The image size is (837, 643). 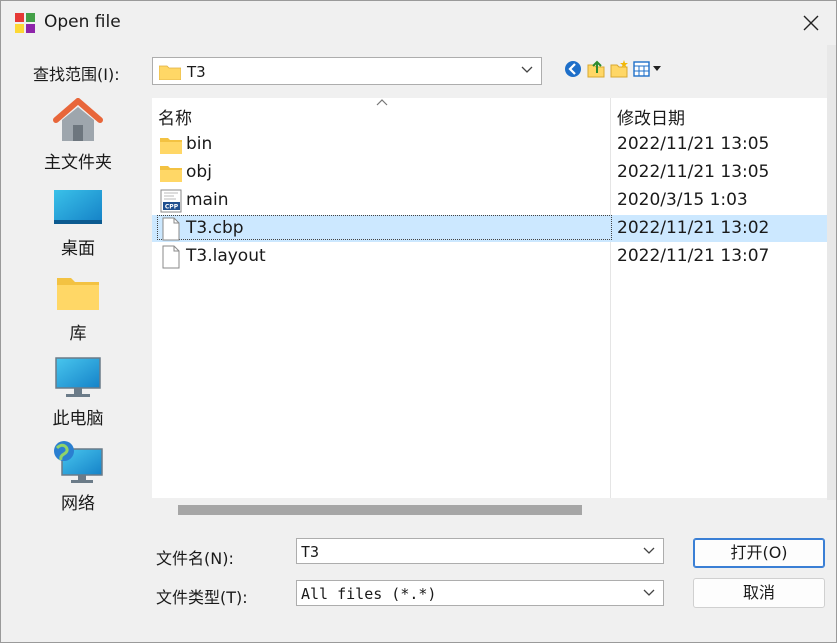 What do you see at coordinates (759, 593) in the screenshot?
I see `cancel-button: 取消` at bounding box center [759, 593].